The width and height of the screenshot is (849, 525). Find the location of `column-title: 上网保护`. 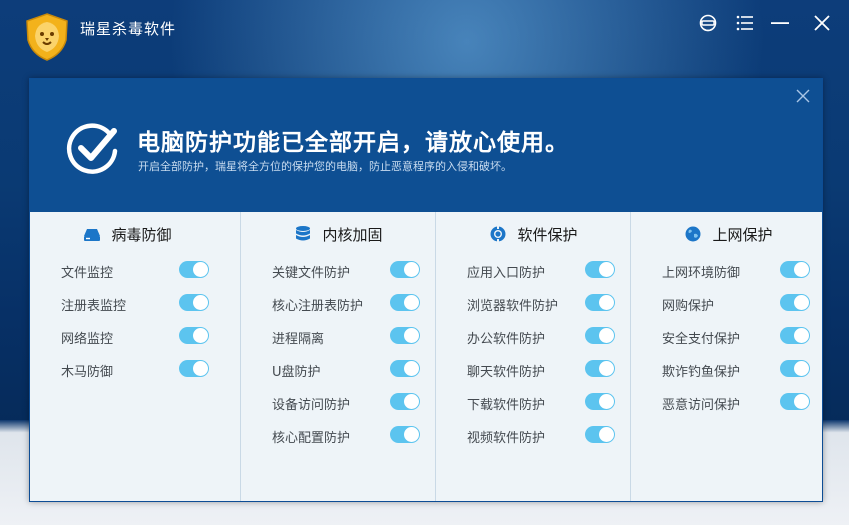

column-title: 上网保护 is located at coordinates (742, 235).